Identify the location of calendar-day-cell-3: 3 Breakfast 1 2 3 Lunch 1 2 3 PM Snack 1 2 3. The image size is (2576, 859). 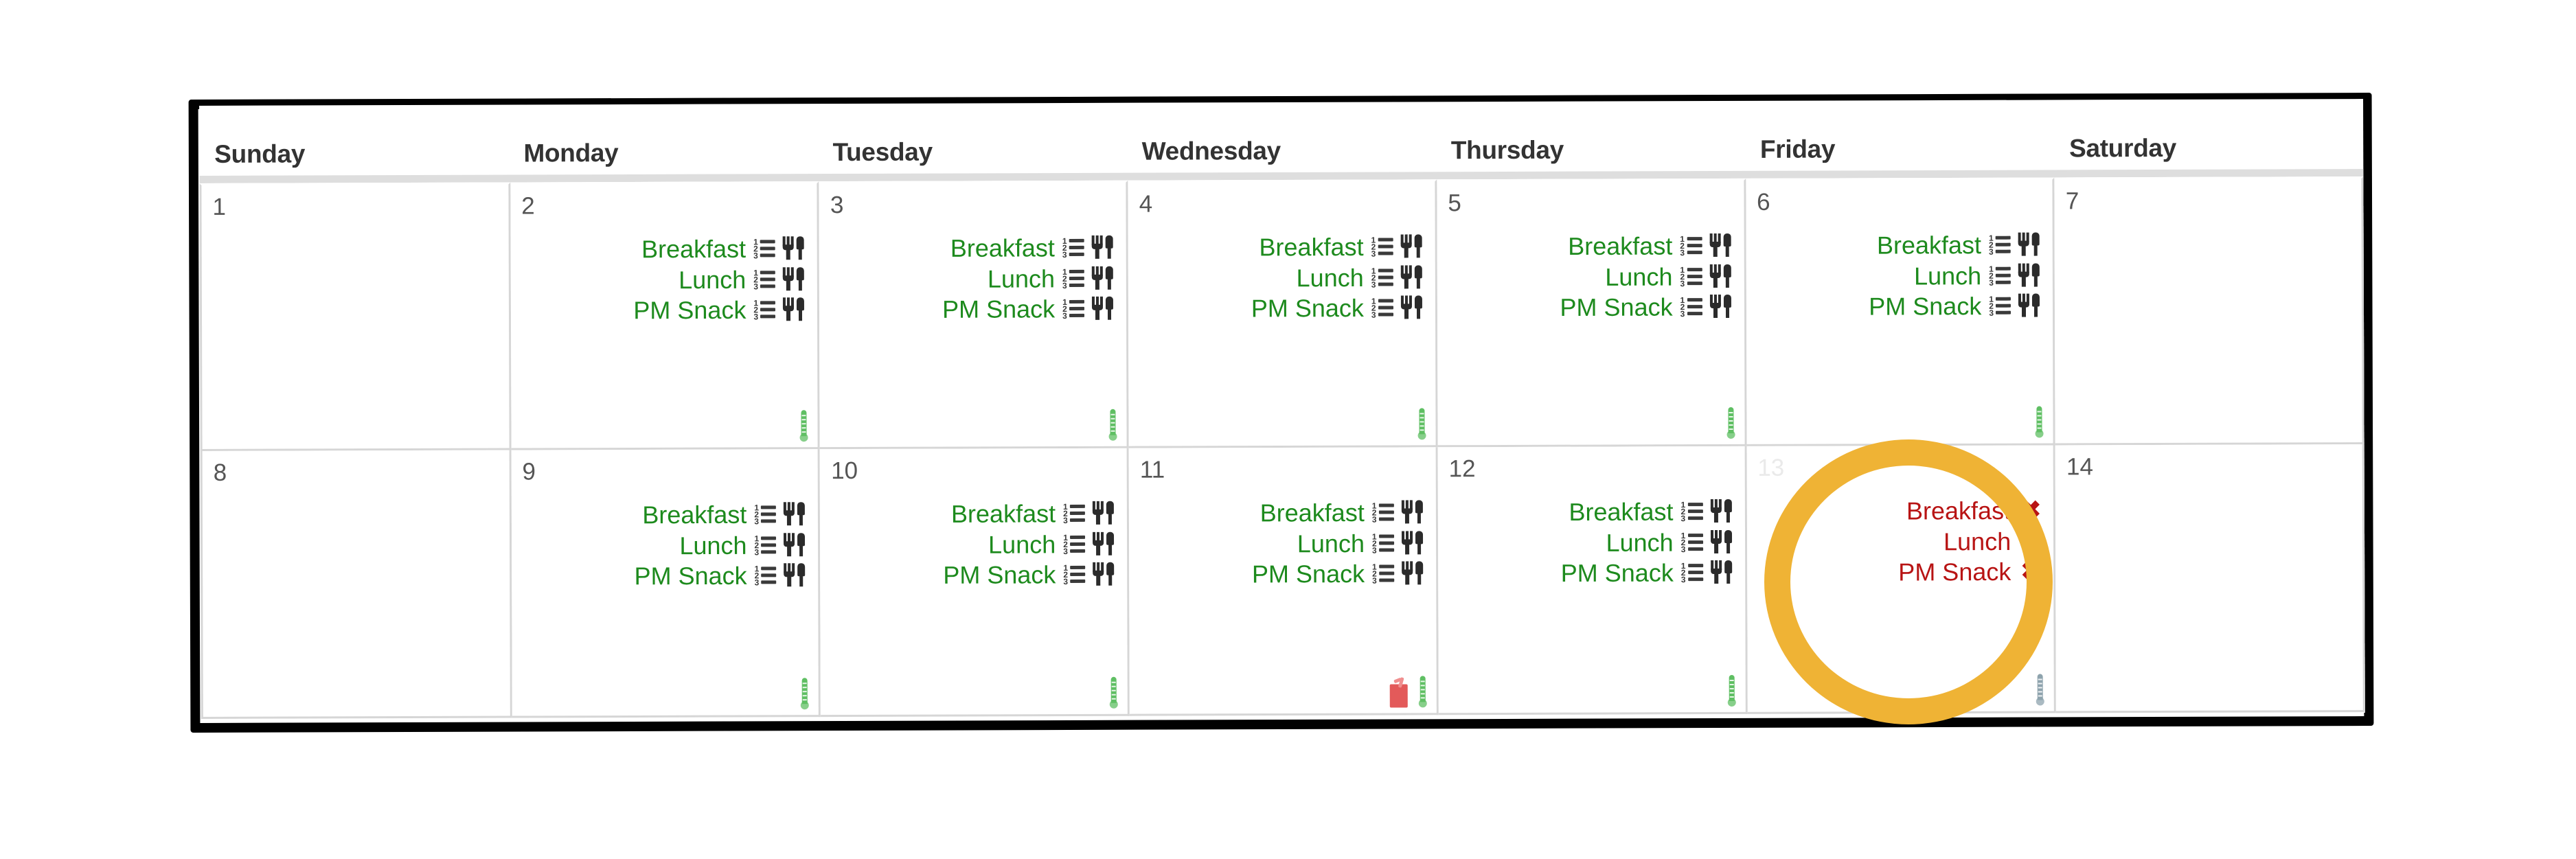
(974, 315).